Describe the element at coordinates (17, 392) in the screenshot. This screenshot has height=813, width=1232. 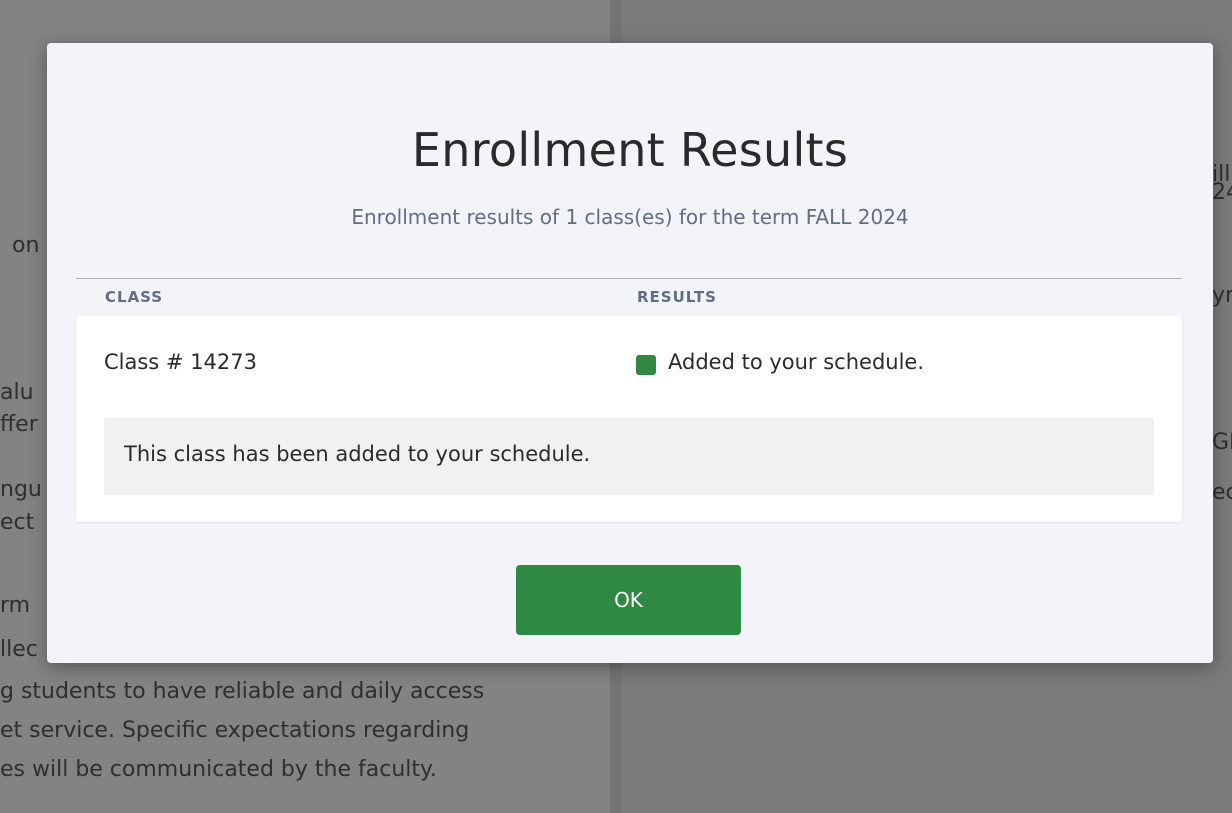
I see `background-text-fragment: alu` at that location.